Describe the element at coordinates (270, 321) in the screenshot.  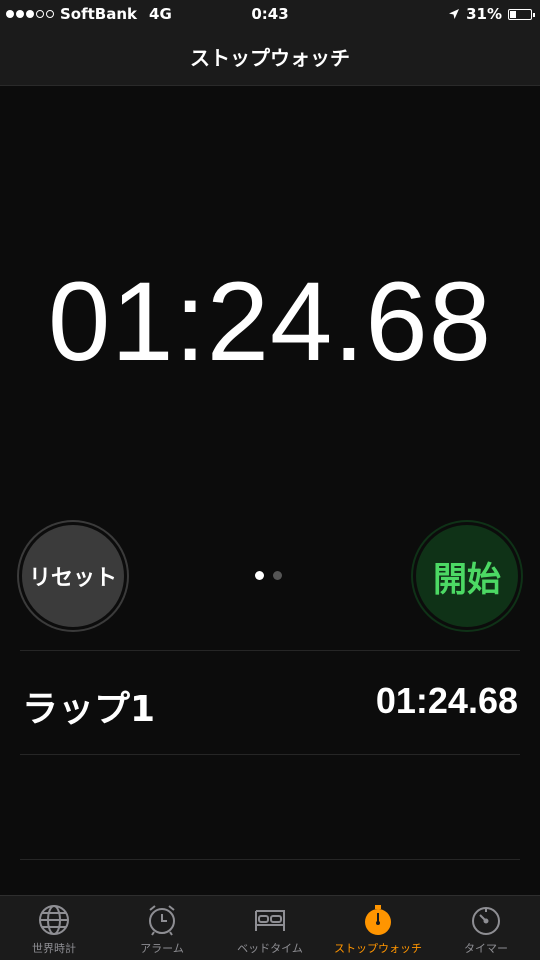
I see `stopwatch-display: 01:24.68` at that location.